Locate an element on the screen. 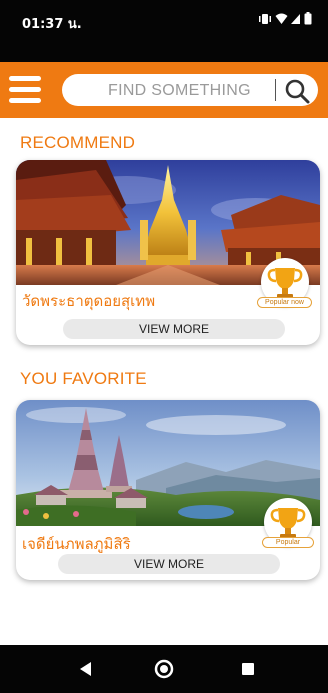 Image resolution: width=328 pixels, height=693 pixels. status-icons is located at coordinates (285, 18).